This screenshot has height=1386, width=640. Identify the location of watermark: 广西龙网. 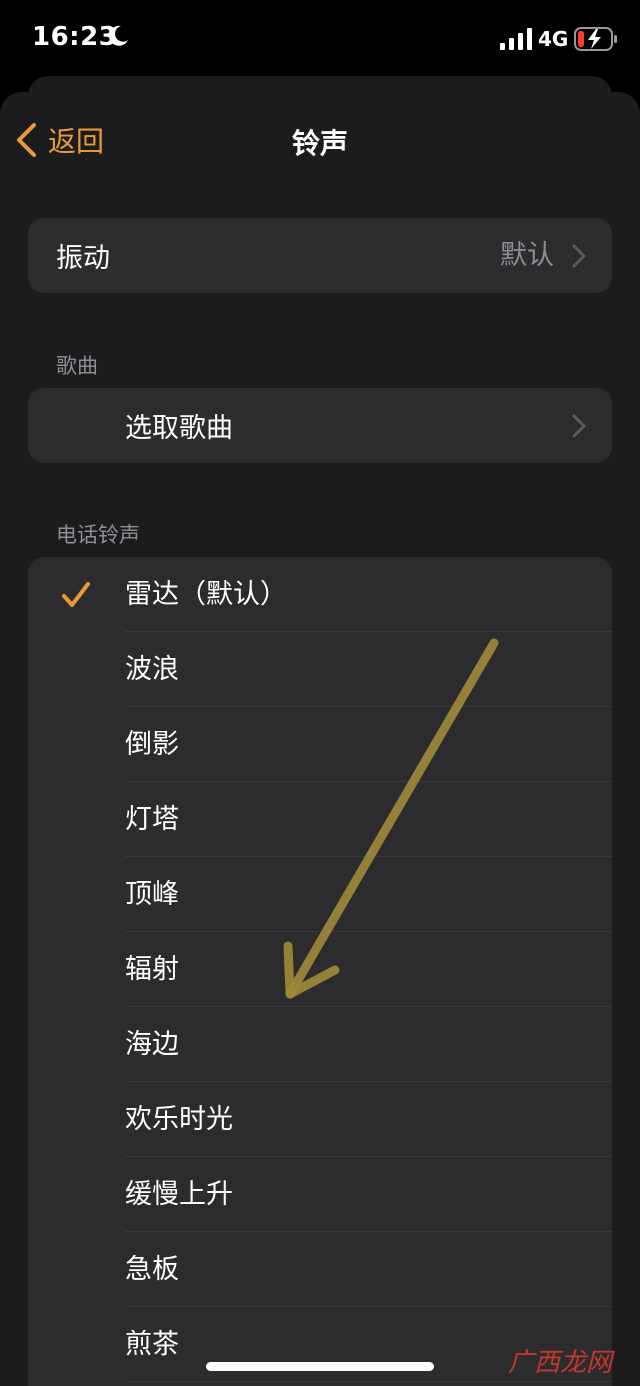
(560, 1363).